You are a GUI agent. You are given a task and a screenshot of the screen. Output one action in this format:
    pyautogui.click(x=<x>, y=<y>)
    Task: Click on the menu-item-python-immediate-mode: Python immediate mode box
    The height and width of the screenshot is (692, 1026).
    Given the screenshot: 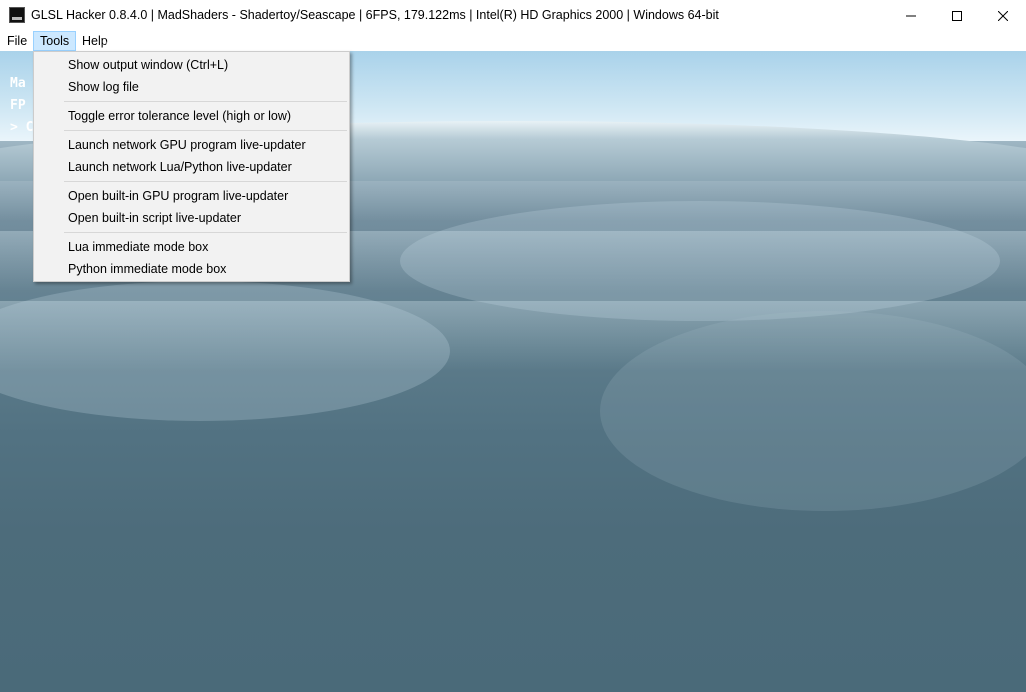 What is the action you would take?
    pyautogui.click(x=191, y=269)
    